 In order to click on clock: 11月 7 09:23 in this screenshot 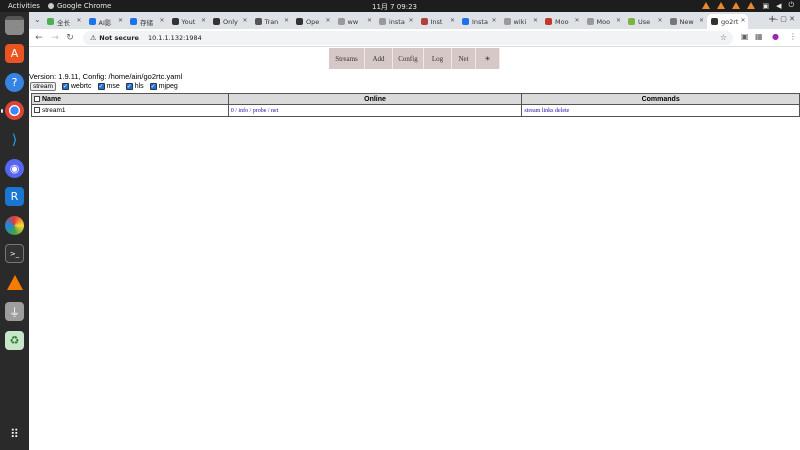, I will do `click(394, 7)`.